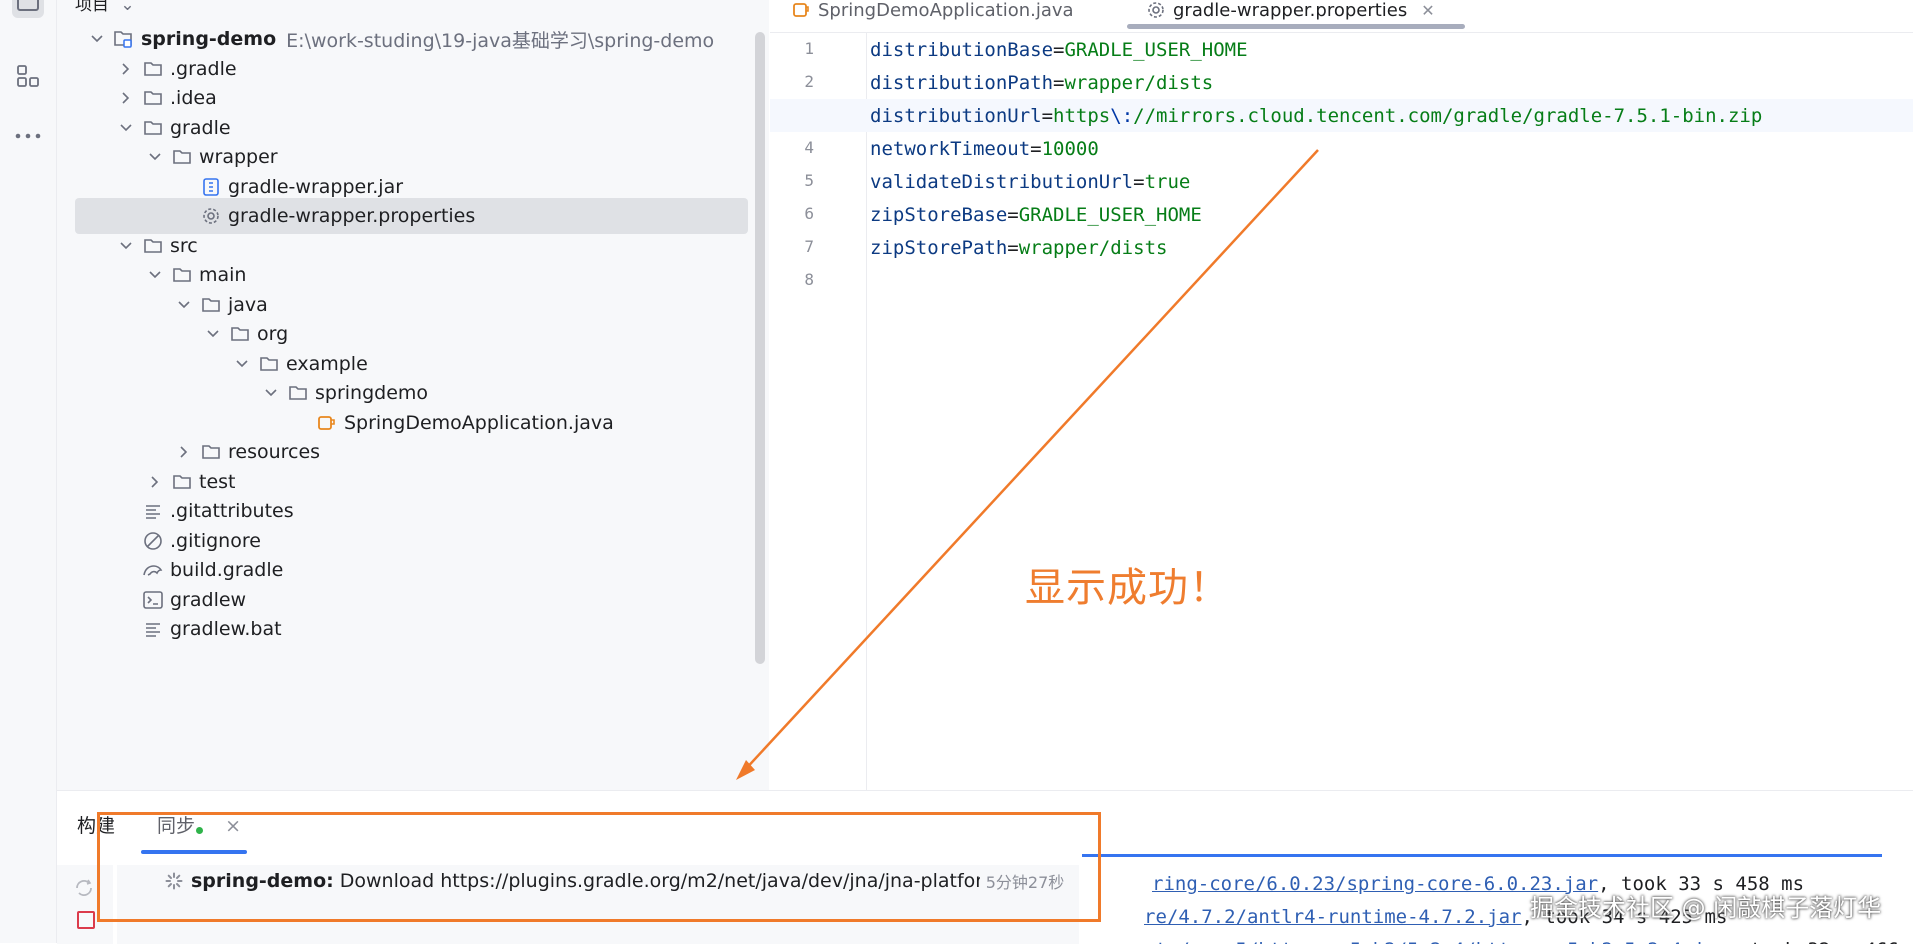 Image resolution: width=1913 pixels, height=944 pixels. I want to click on activity-bar, so click(28, 471).